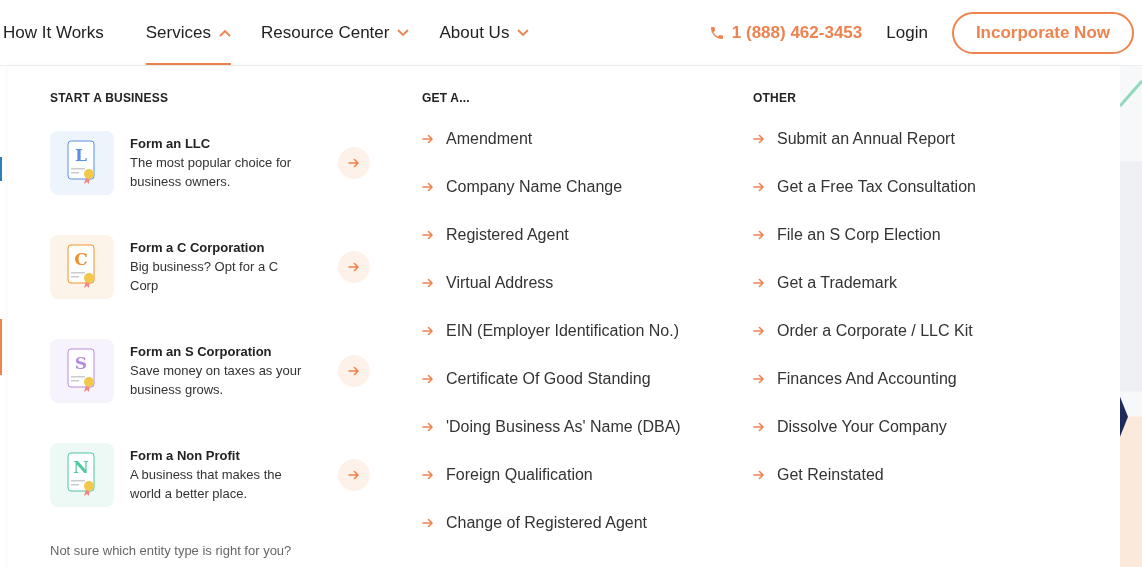  I want to click on menu-link: Certificate Of Good Standing, so click(548, 379).